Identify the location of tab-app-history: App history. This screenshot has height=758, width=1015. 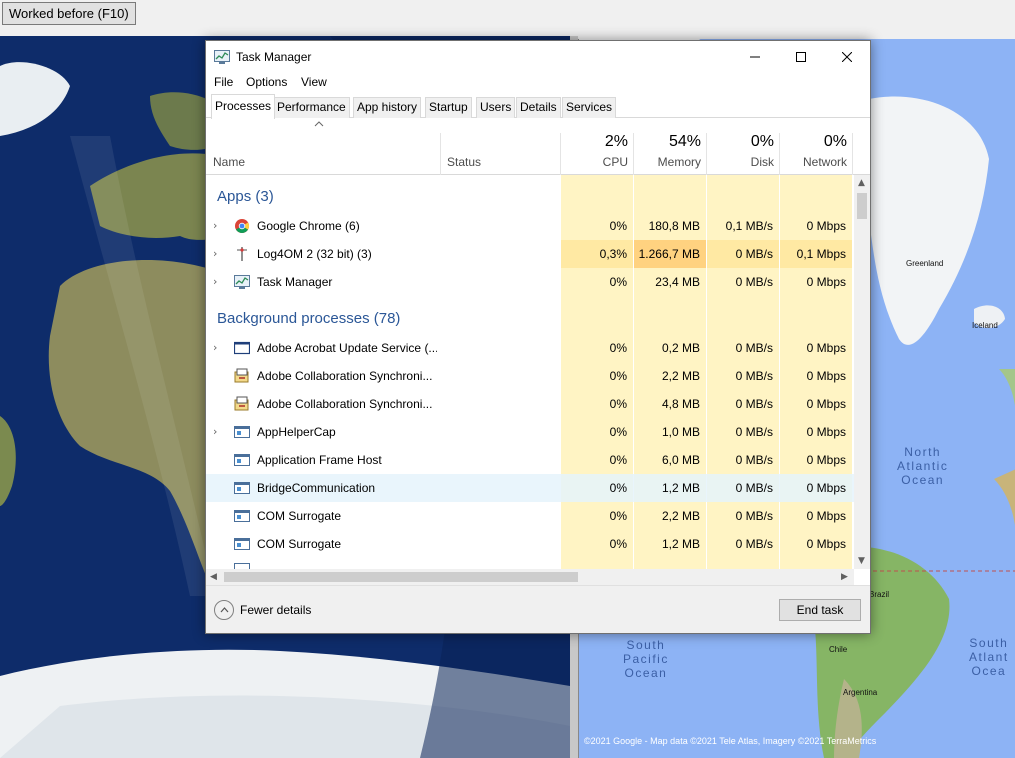
(387, 107).